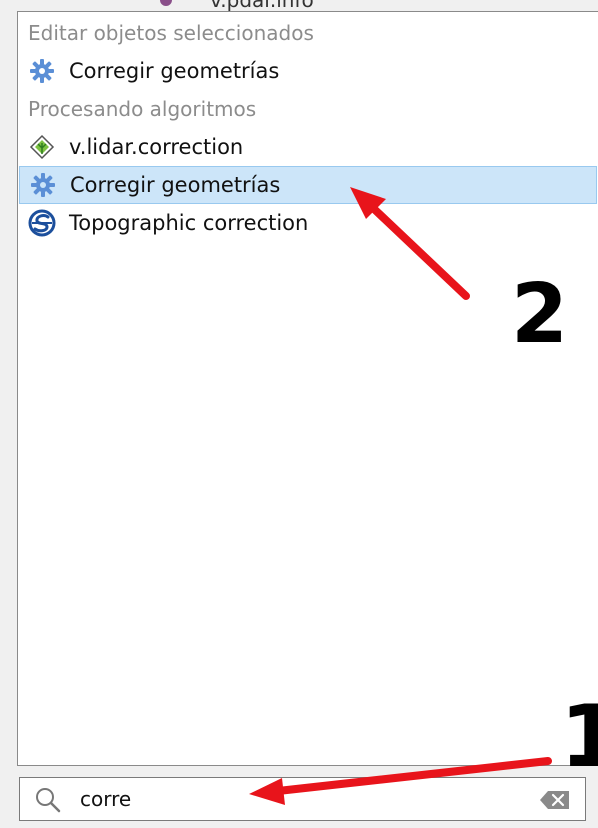 This screenshot has width=598, height=828. What do you see at coordinates (142, 109) in the screenshot?
I see `group-header-processing-algorithms: Procesando algoritmos` at bounding box center [142, 109].